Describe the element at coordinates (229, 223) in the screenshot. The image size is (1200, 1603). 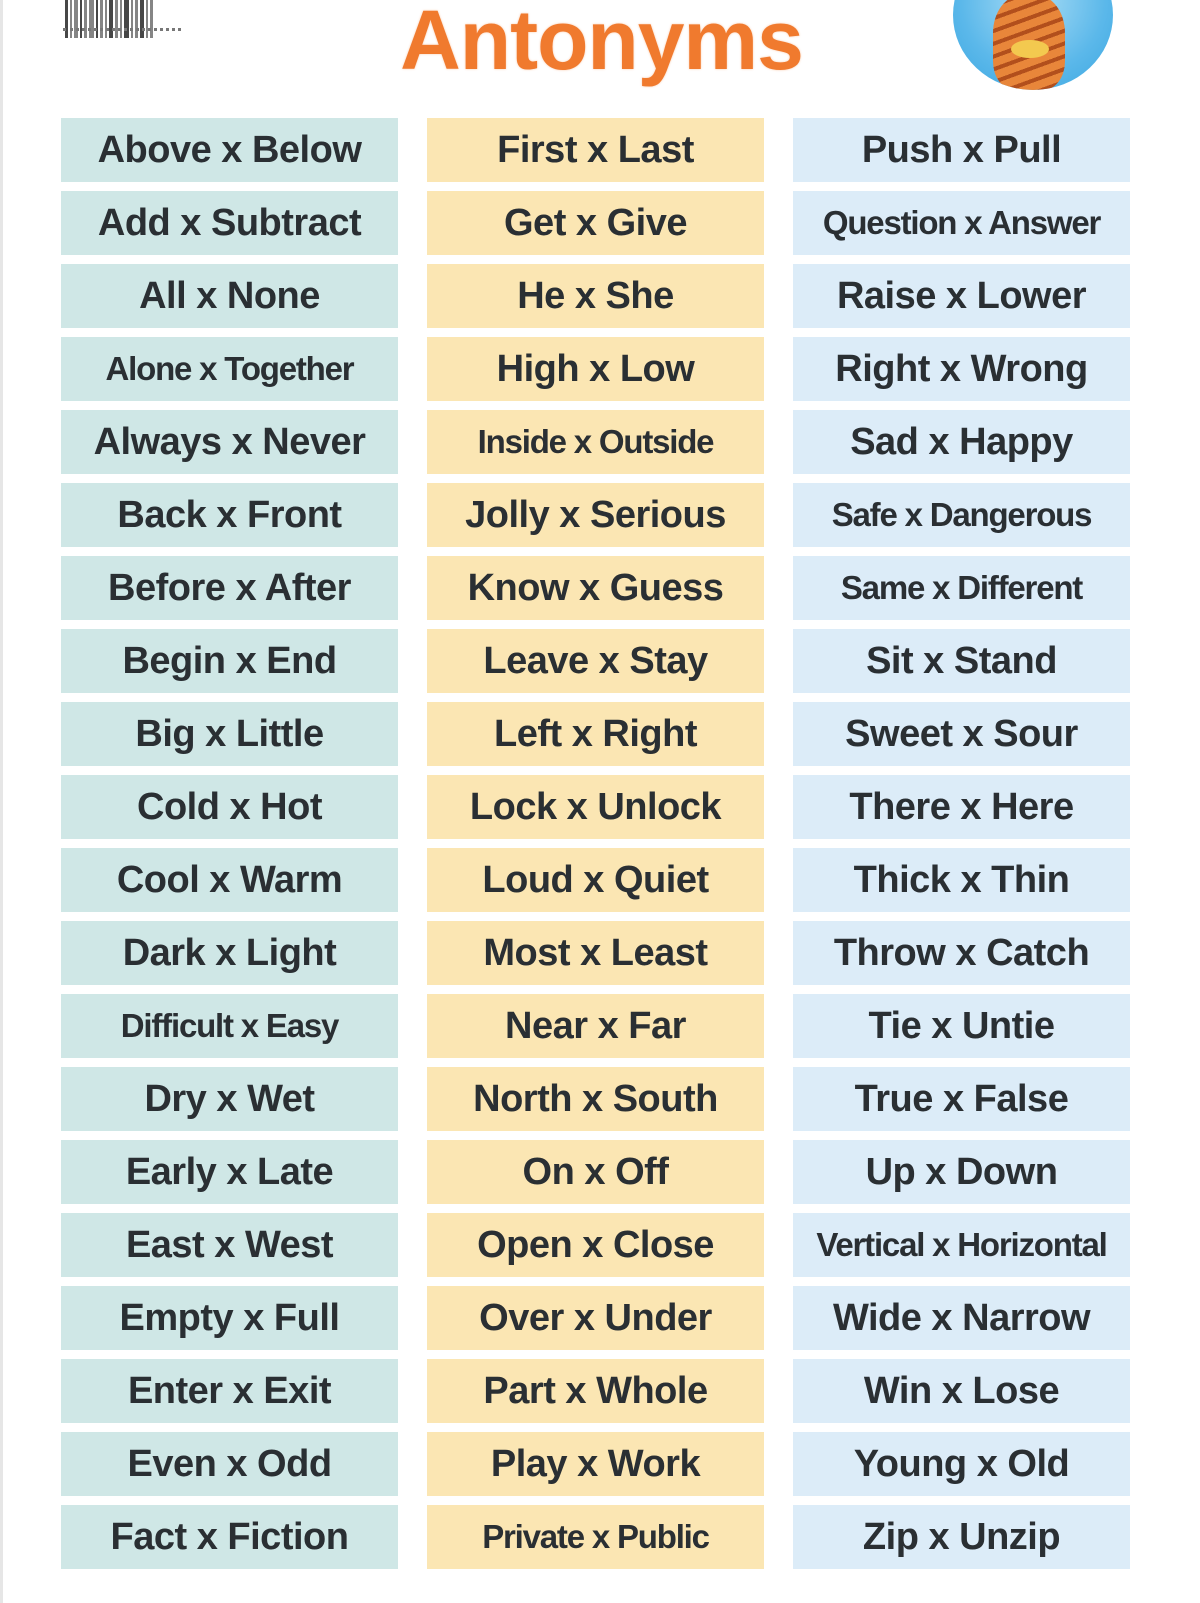
I see `antonym-pair: Add x Subtract` at that location.